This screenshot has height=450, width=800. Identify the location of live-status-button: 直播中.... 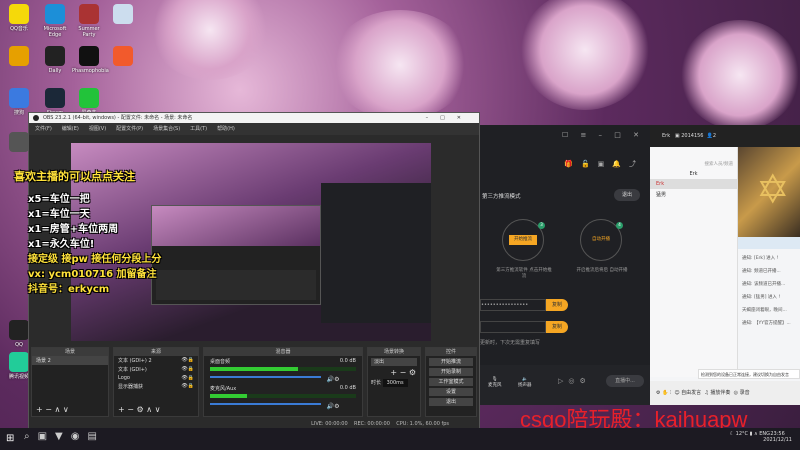
(625, 381).